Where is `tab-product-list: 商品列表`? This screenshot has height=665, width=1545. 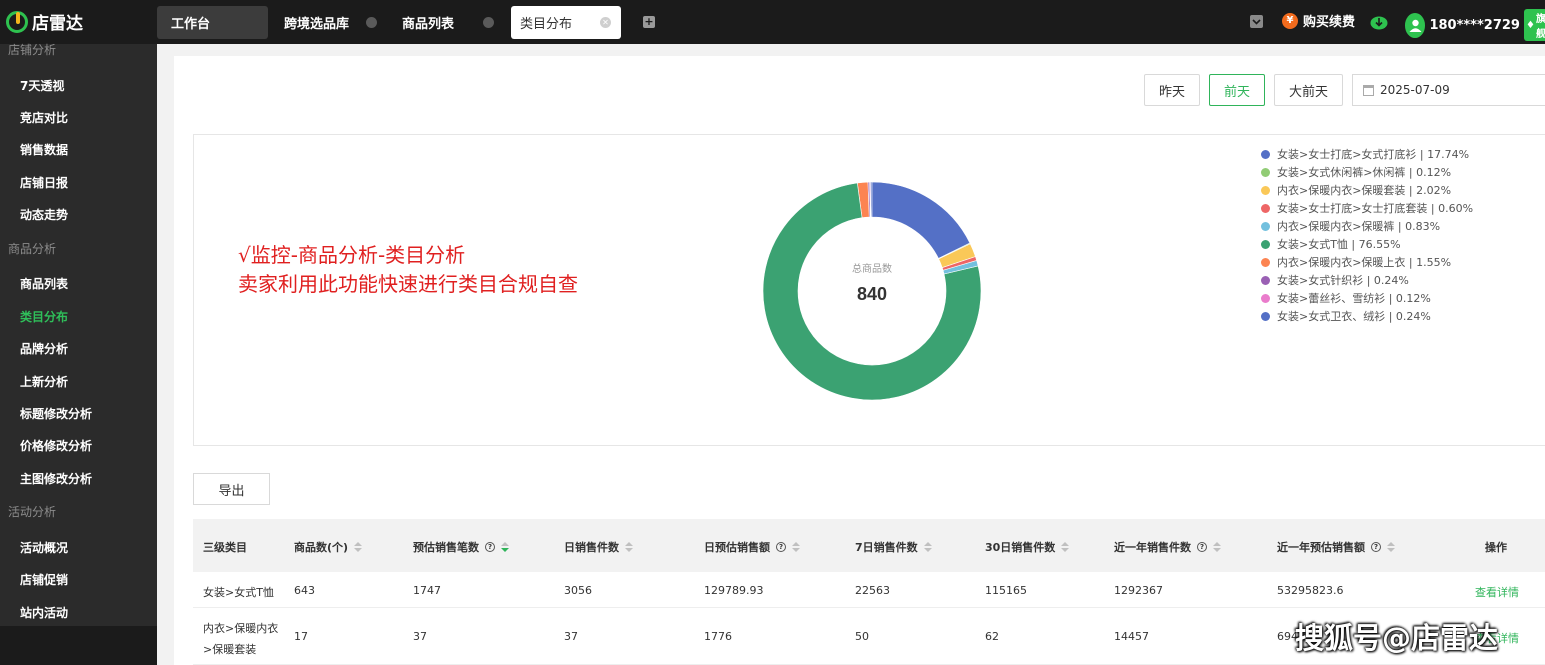 tab-product-list: 商品列表 is located at coordinates (452, 22).